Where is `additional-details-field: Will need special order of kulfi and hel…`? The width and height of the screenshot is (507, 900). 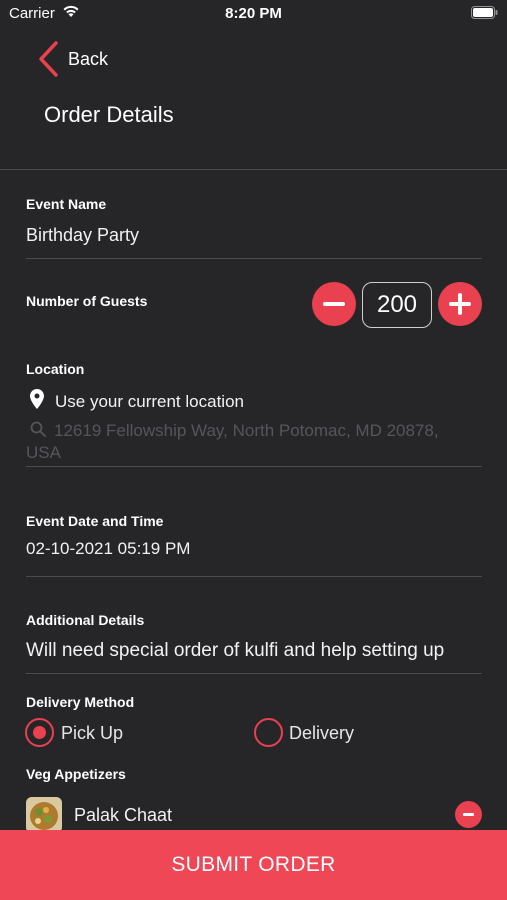
additional-details-field: Will need special order of kulfi and hel… is located at coordinates (235, 651).